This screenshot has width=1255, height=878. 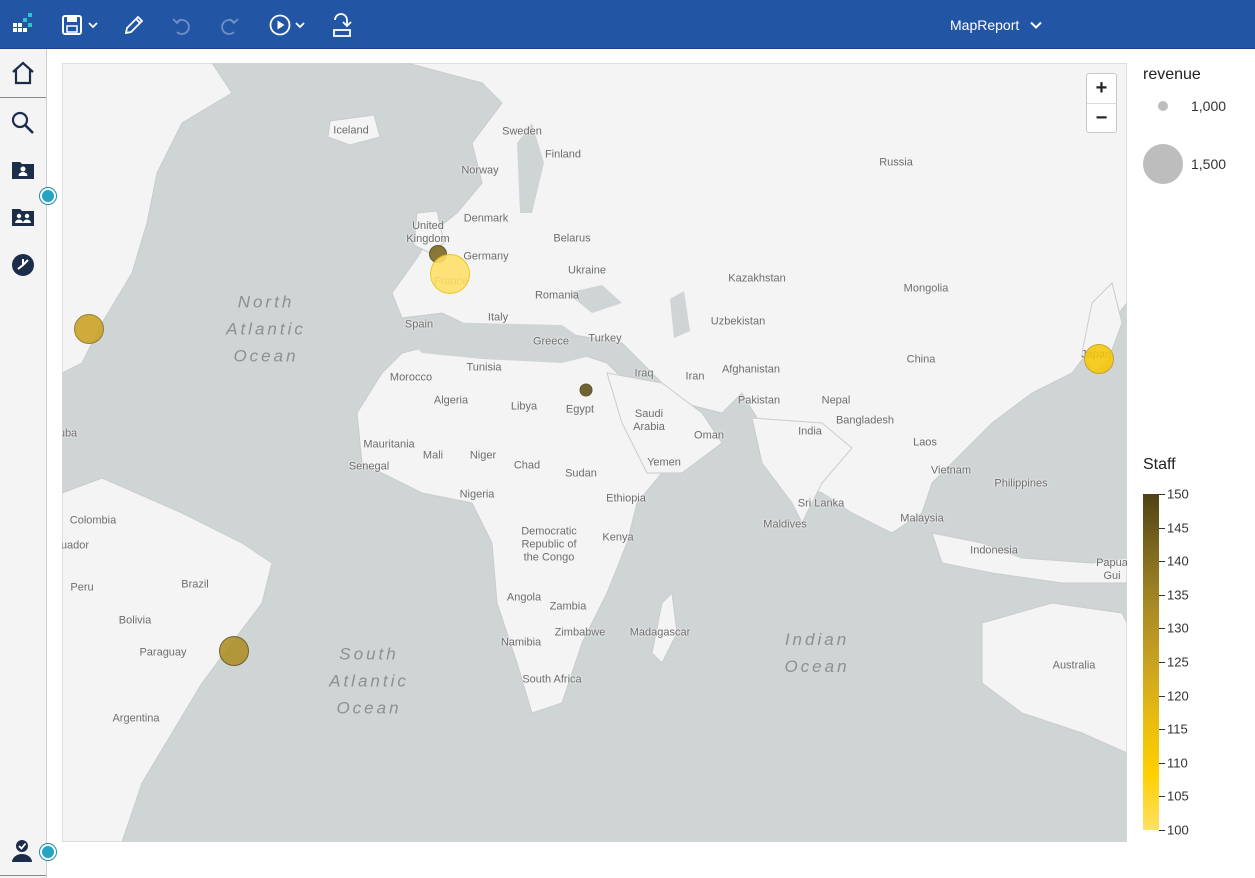 I want to click on zoom-control: + −, so click(x=1101, y=103).